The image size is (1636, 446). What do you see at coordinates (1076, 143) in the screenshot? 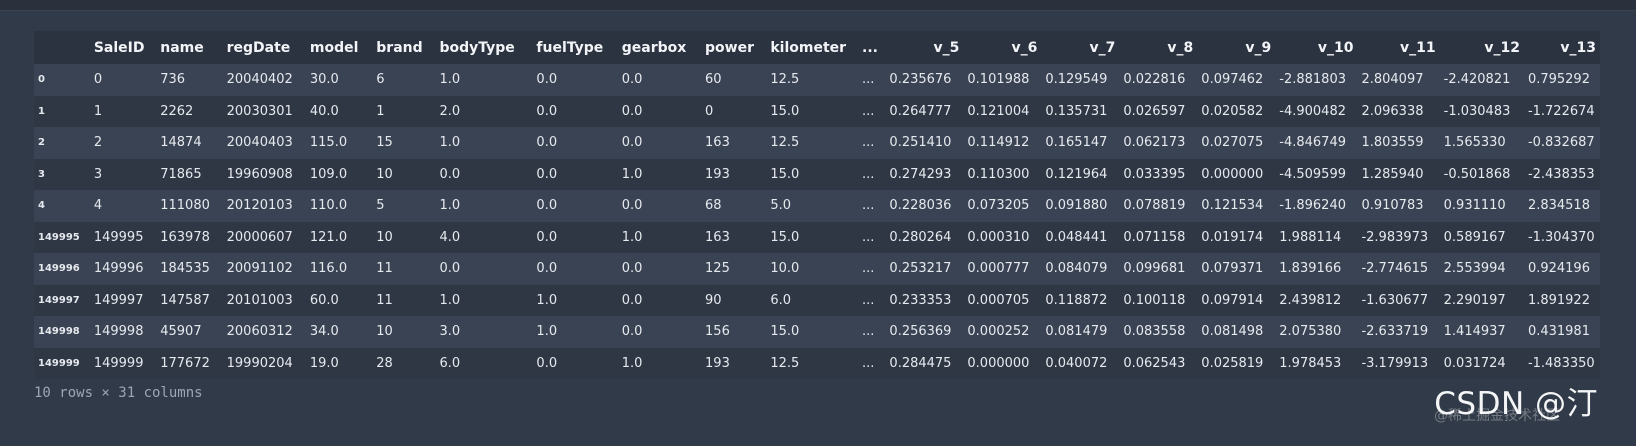
I see `table-cell: 0.165147` at bounding box center [1076, 143].